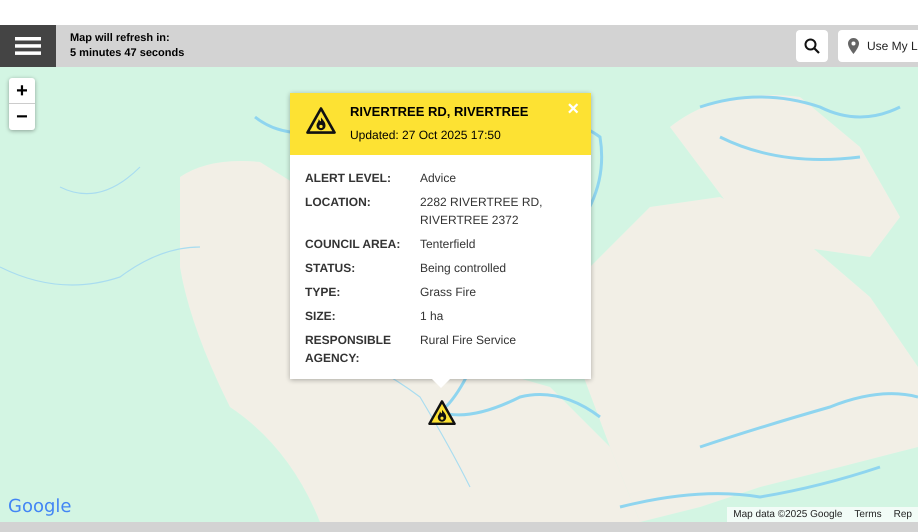 This screenshot has height=532, width=918. I want to click on map-logo: Google, so click(40, 507).